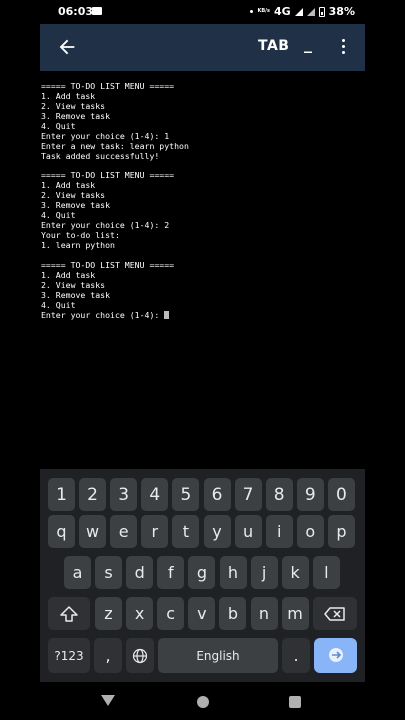  I want to click on key-x: x, so click(140, 613).